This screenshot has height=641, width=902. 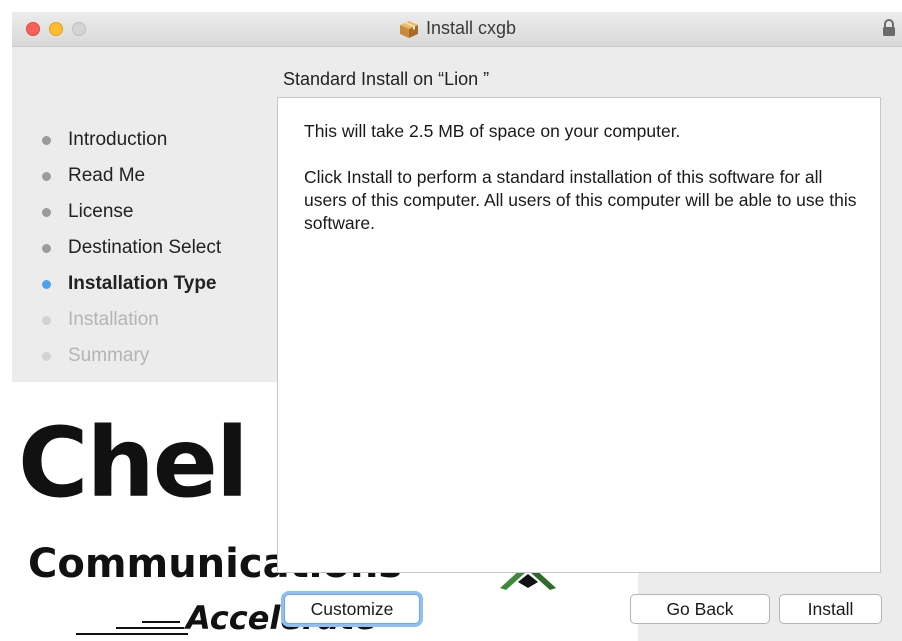 I want to click on step-destination-select: Destination Select, so click(x=144, y=248).